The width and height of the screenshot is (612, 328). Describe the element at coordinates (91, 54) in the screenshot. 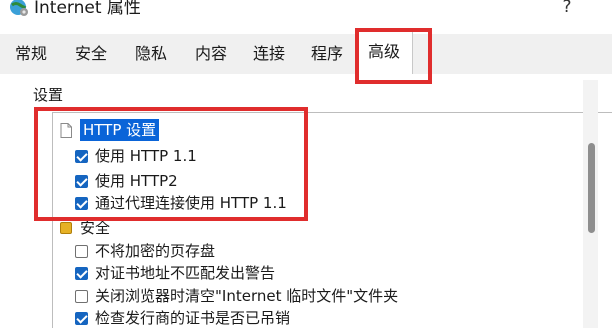

I see `tab-security: 安全` at that location.